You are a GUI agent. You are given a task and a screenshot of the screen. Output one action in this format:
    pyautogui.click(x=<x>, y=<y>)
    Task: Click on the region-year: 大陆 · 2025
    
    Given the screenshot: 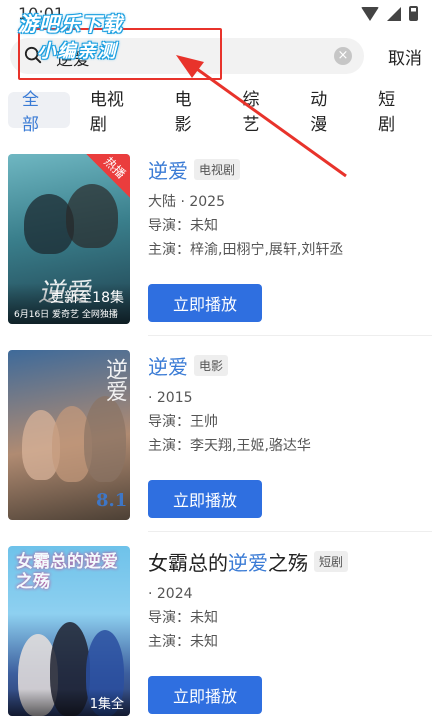 What is the action you would take?
    pyautogui.click(x=186, y=202)
    